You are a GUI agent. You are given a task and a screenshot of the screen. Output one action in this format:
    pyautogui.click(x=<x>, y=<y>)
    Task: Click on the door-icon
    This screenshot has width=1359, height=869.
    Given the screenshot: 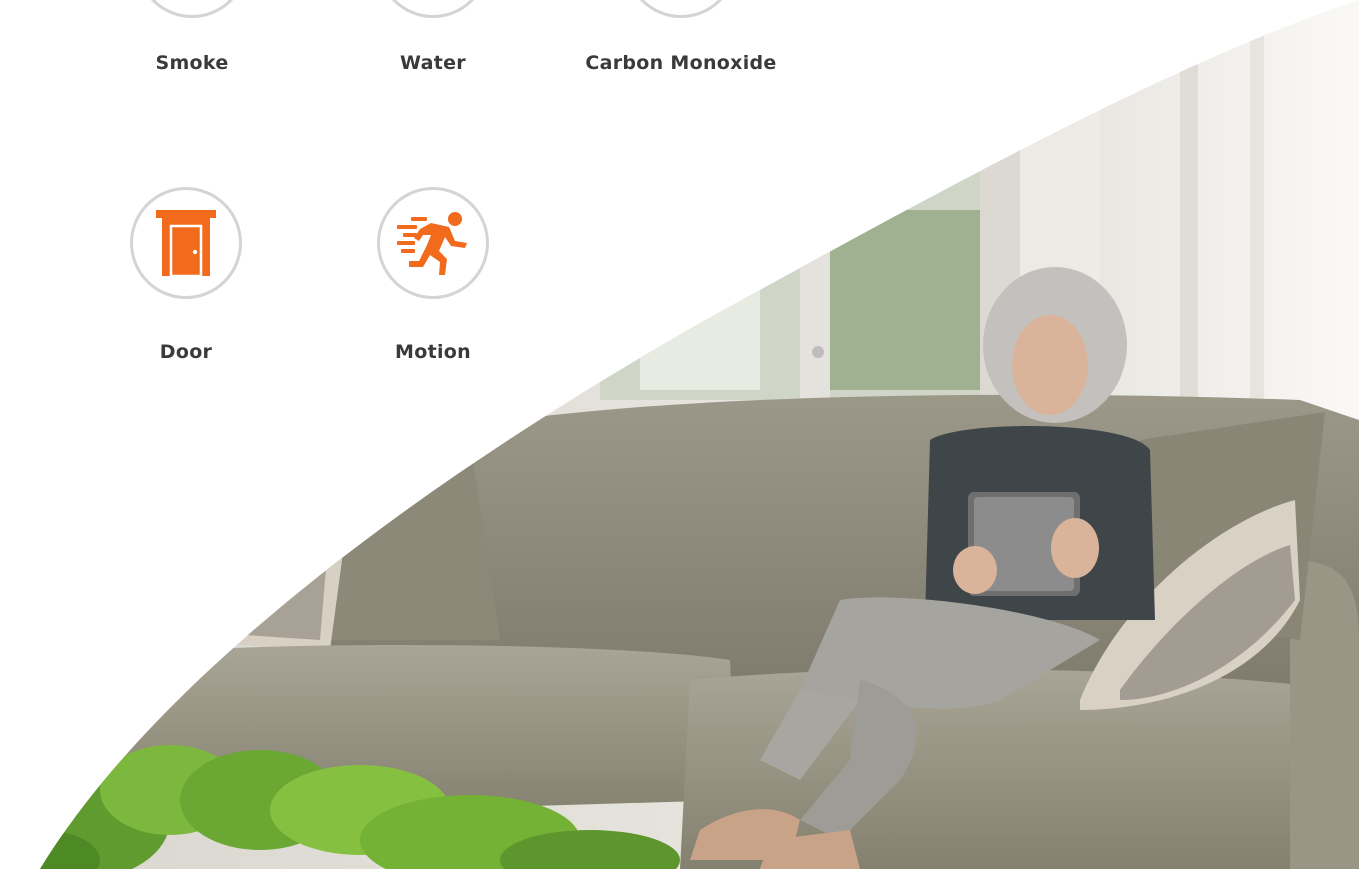 What is the action you would take?
    pyautogui.click(x=186, y=243)
    